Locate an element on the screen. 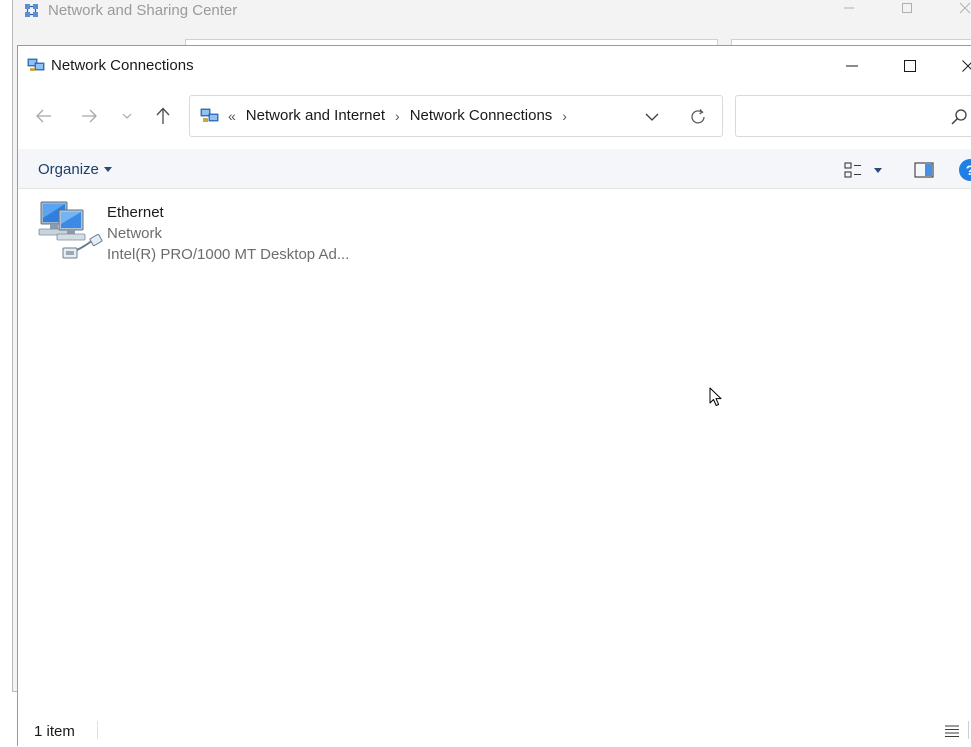 The image size is (971, 747). ethernet-adapter-icon is located at coordinates (70, 230).